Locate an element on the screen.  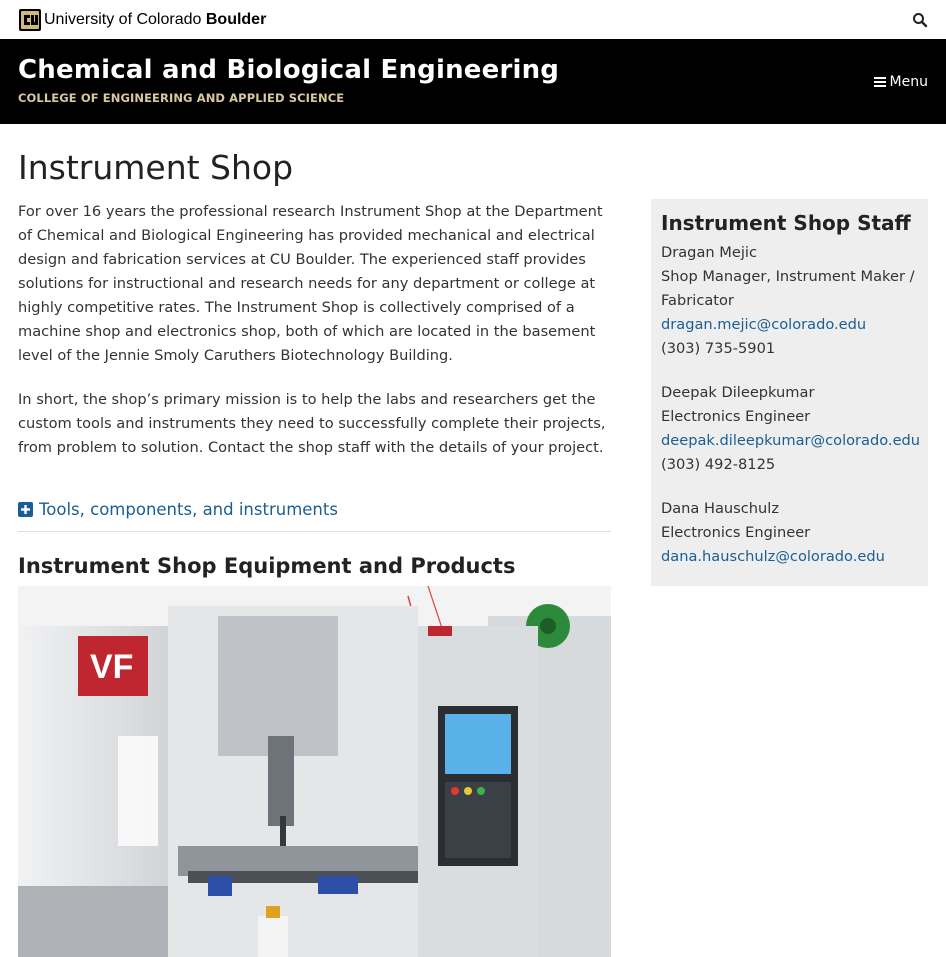
tools-accordion-toggle: Tools, components, and instruments is located at coordinates (314, 516).